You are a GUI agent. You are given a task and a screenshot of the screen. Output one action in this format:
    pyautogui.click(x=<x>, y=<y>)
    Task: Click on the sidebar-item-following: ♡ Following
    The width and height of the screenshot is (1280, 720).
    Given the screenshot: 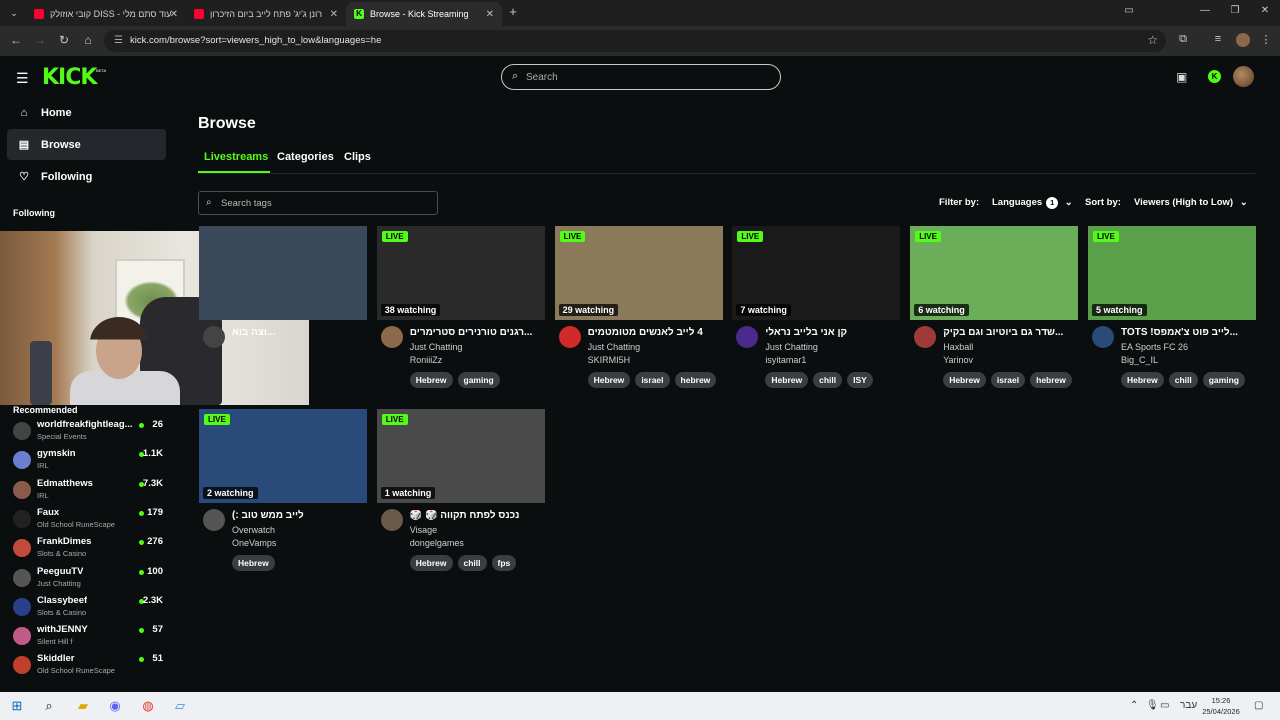 What is the action you would take?
    pyautogui.click(x=86, y=176)
    